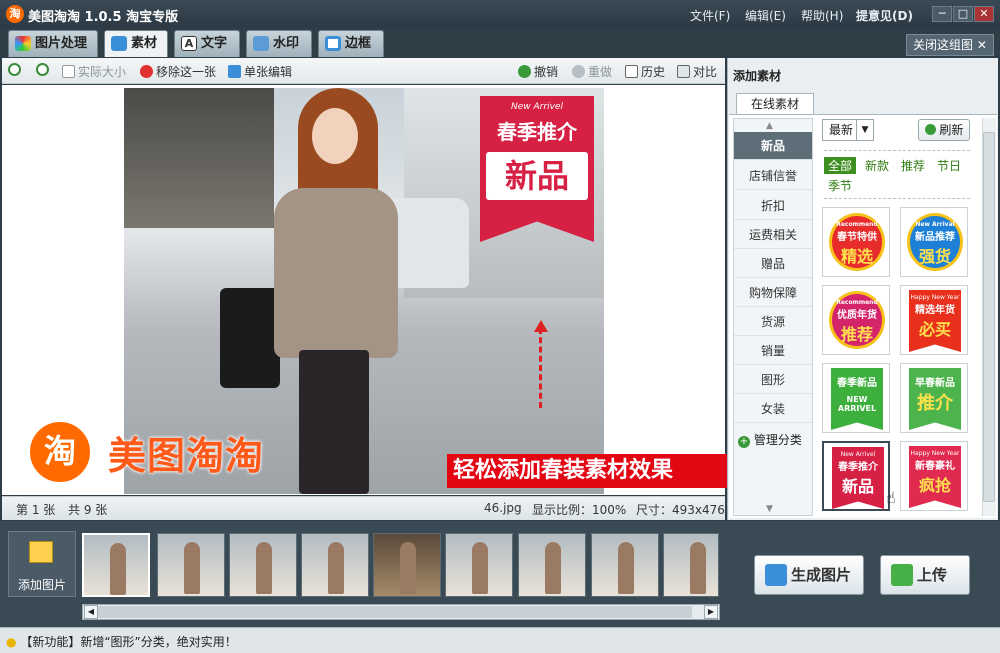 This screenshot has height=653, width=1000. Describe the element at coordinates (261, 43) in the screenshot. I see `watermark-icon` at that location.